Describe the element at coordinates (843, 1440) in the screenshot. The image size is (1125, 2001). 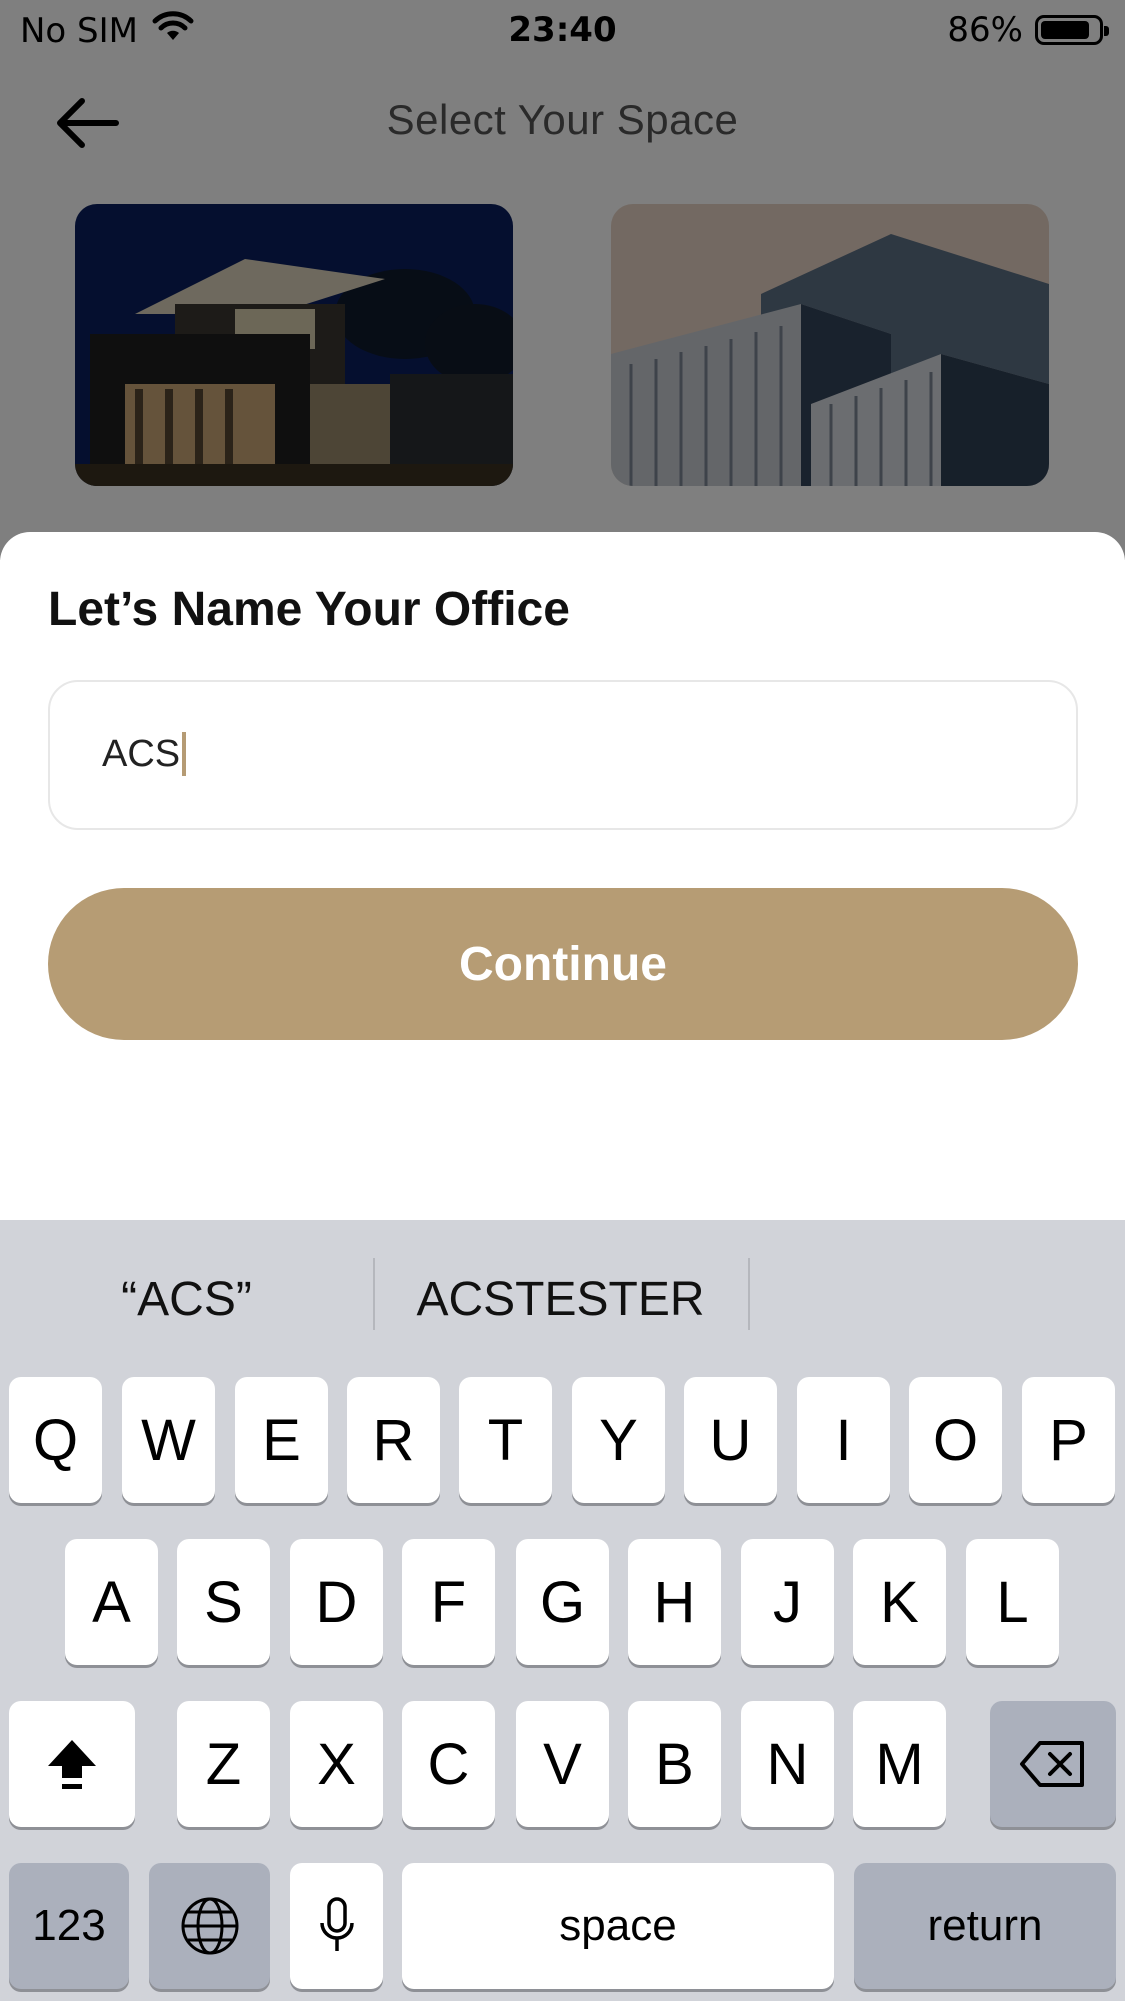
I see `key-i: I` at that location.